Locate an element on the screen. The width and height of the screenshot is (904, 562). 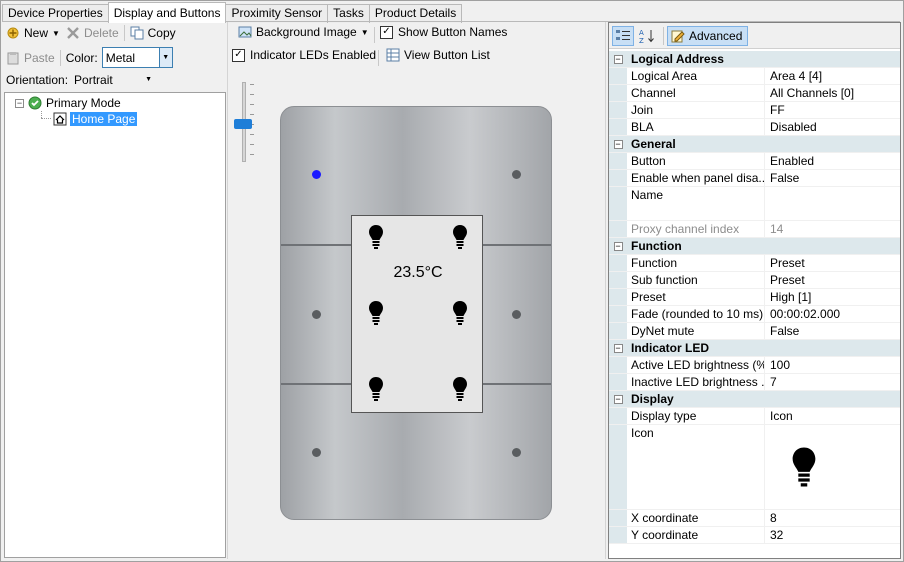
svg-text: Z is located at coordinates (641, 40).